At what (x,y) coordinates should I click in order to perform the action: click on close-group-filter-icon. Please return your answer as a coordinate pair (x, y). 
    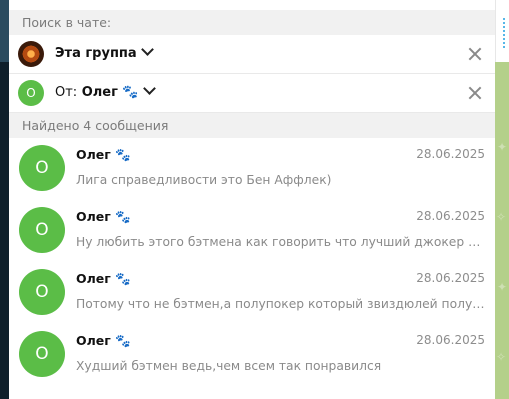
    Looking at the image, I should click on (475, 54).